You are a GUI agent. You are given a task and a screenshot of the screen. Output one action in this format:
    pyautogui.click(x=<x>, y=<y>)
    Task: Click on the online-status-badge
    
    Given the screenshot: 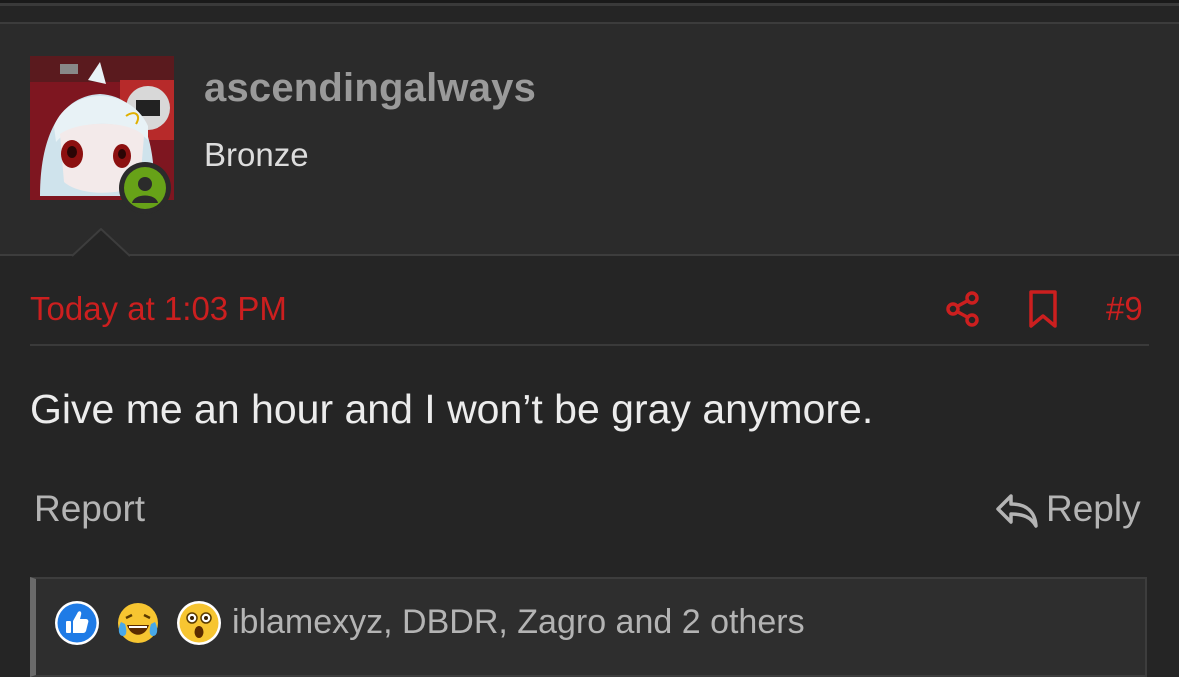 What is the action you would take?
    pyautogui.click(x=145, y=188)
    